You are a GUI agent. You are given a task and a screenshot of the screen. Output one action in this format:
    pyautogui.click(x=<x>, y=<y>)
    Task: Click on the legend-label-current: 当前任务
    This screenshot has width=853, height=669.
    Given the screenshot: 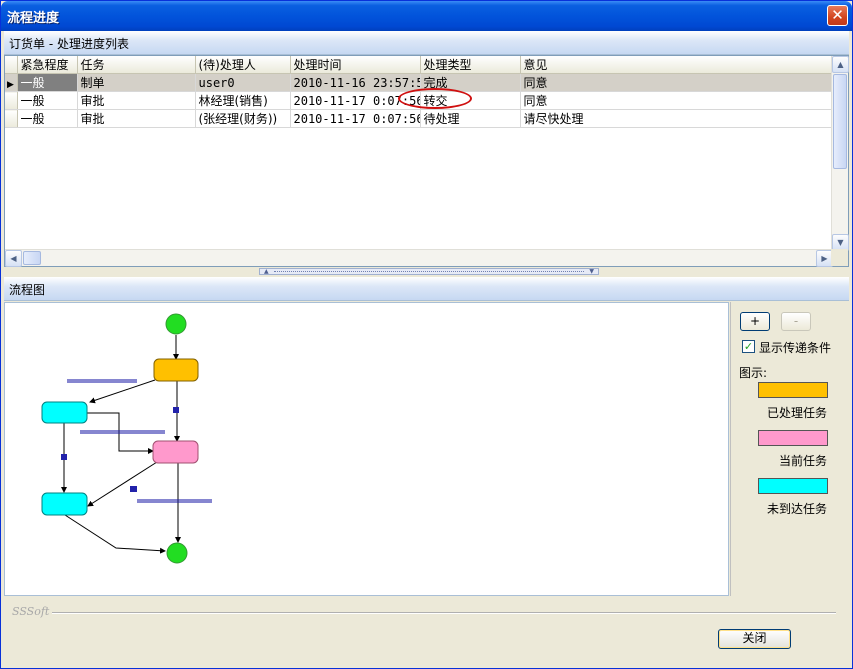 What is the action you would take?
    pyautogui.click(x=803, y=461)
    